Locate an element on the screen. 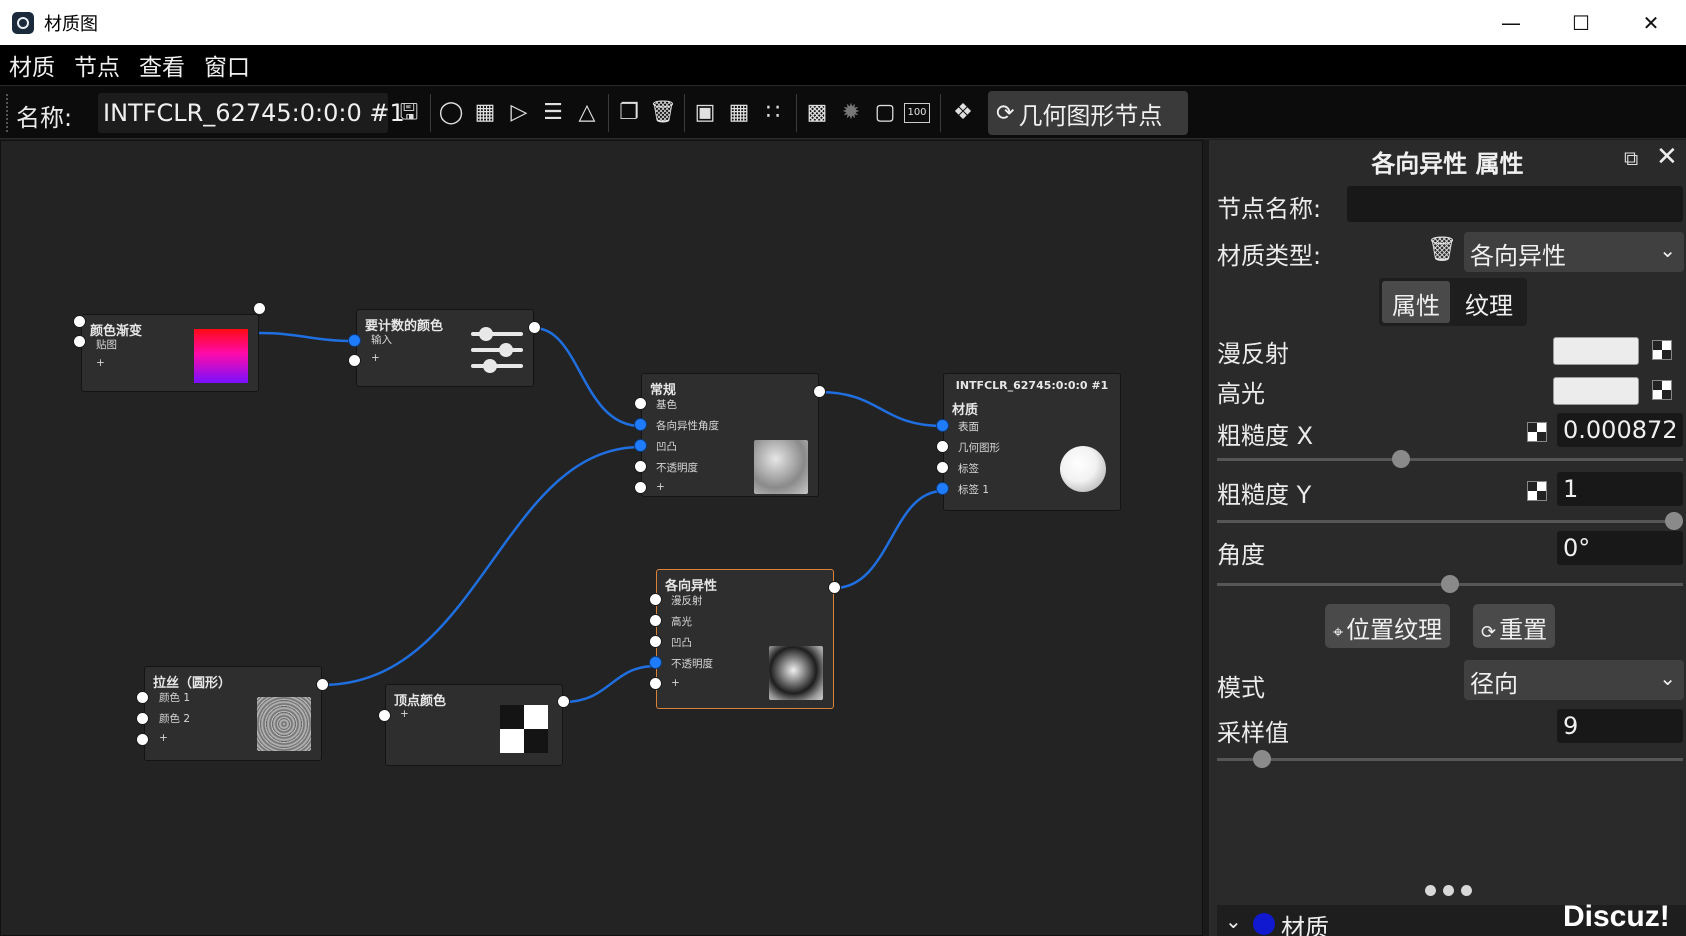 The image size is (1686, 936). samples-input: 9 is located at coordinates (1620, 726).